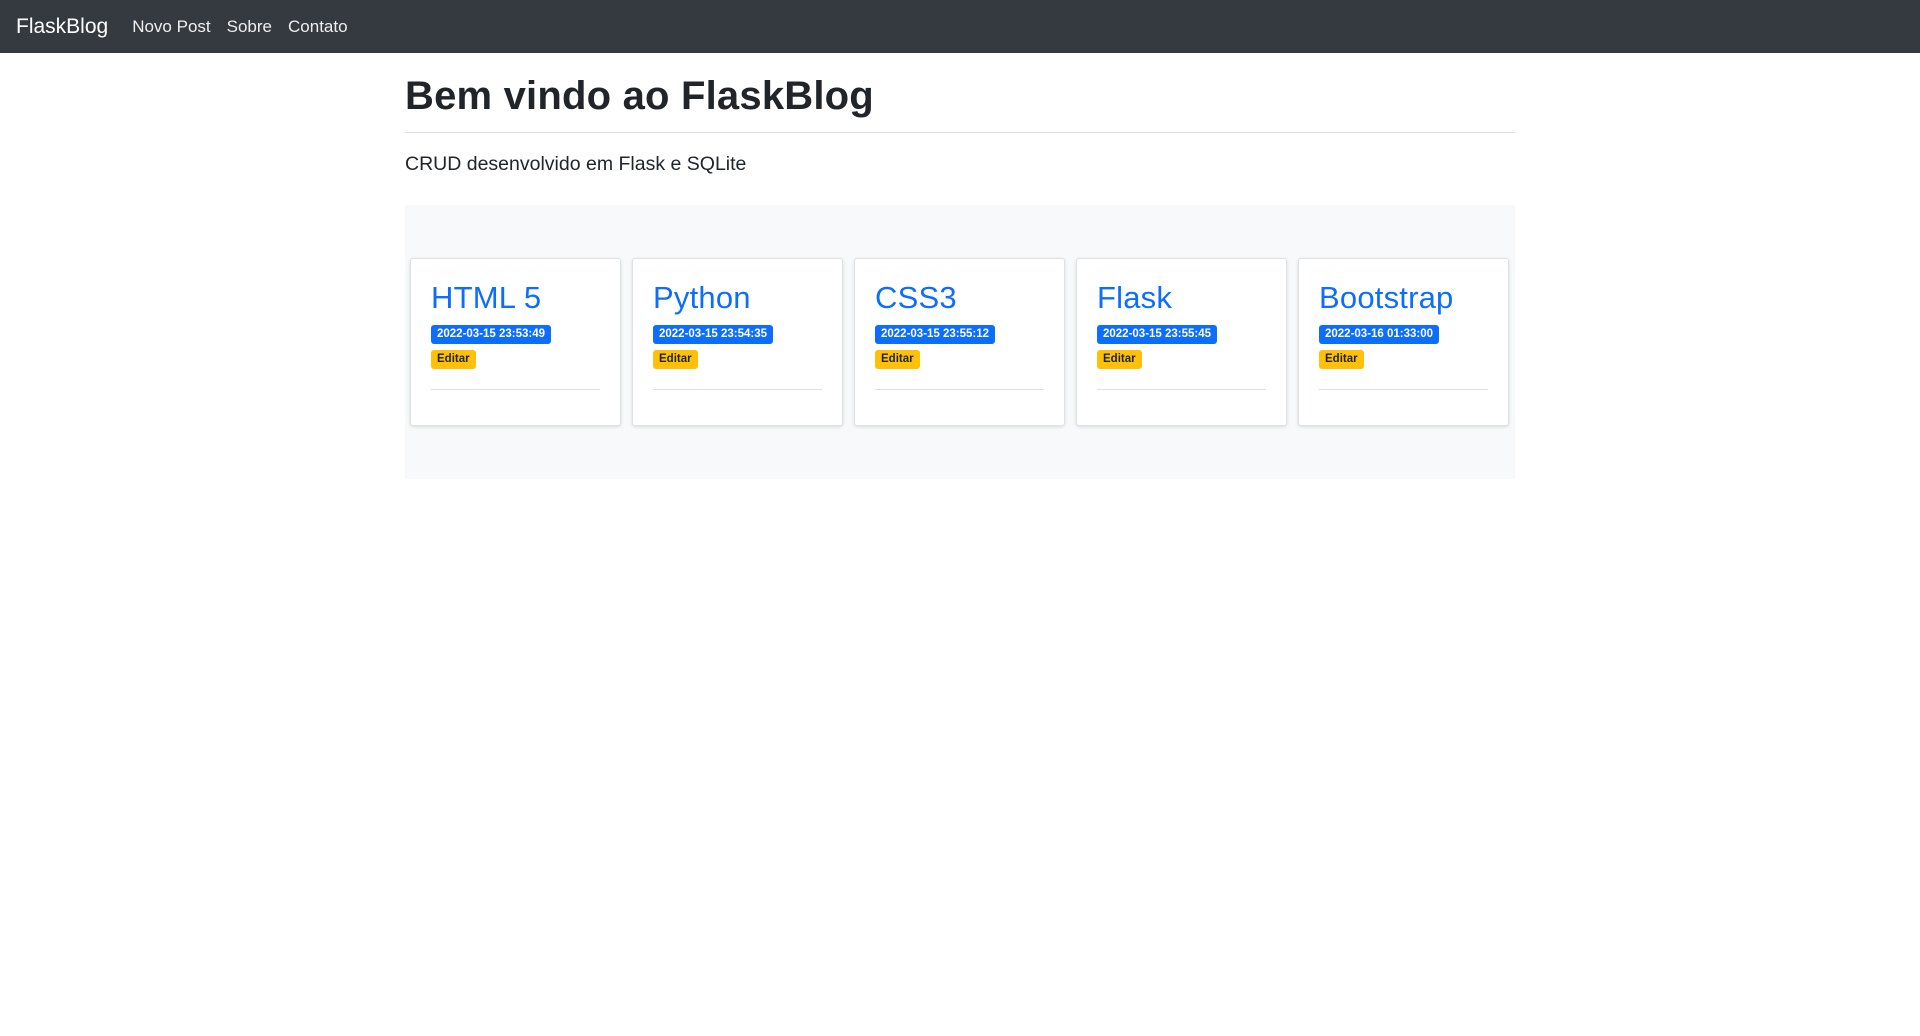 The image size is (1920, 1036). I want to click on post-card: Bootstrap 2022-03-16 01:33:00 Editar, so click(1403, 342).